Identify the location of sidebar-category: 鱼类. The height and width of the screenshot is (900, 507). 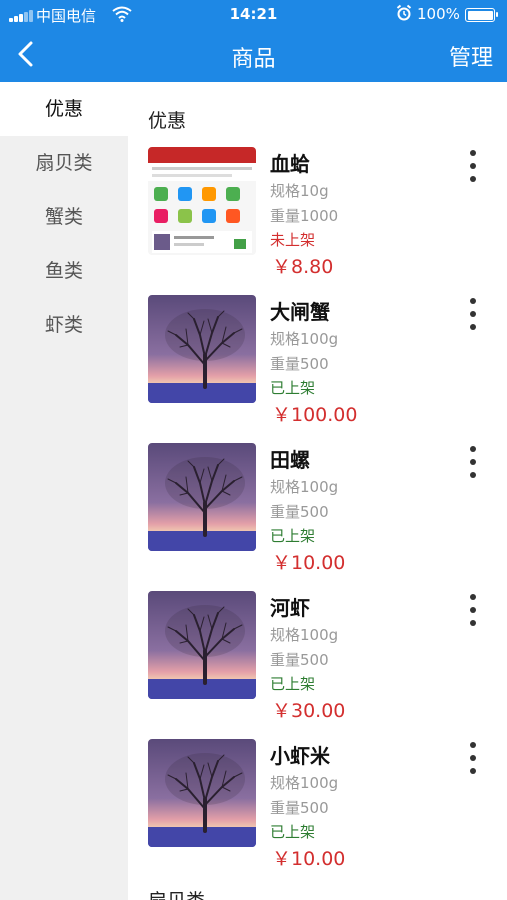
(64, 271).